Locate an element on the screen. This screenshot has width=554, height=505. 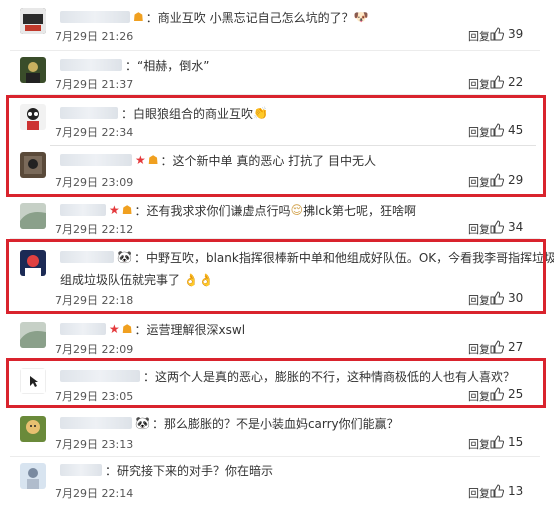
comment-text: ：“相赫，倒水” is located at coordinates (167, 65).